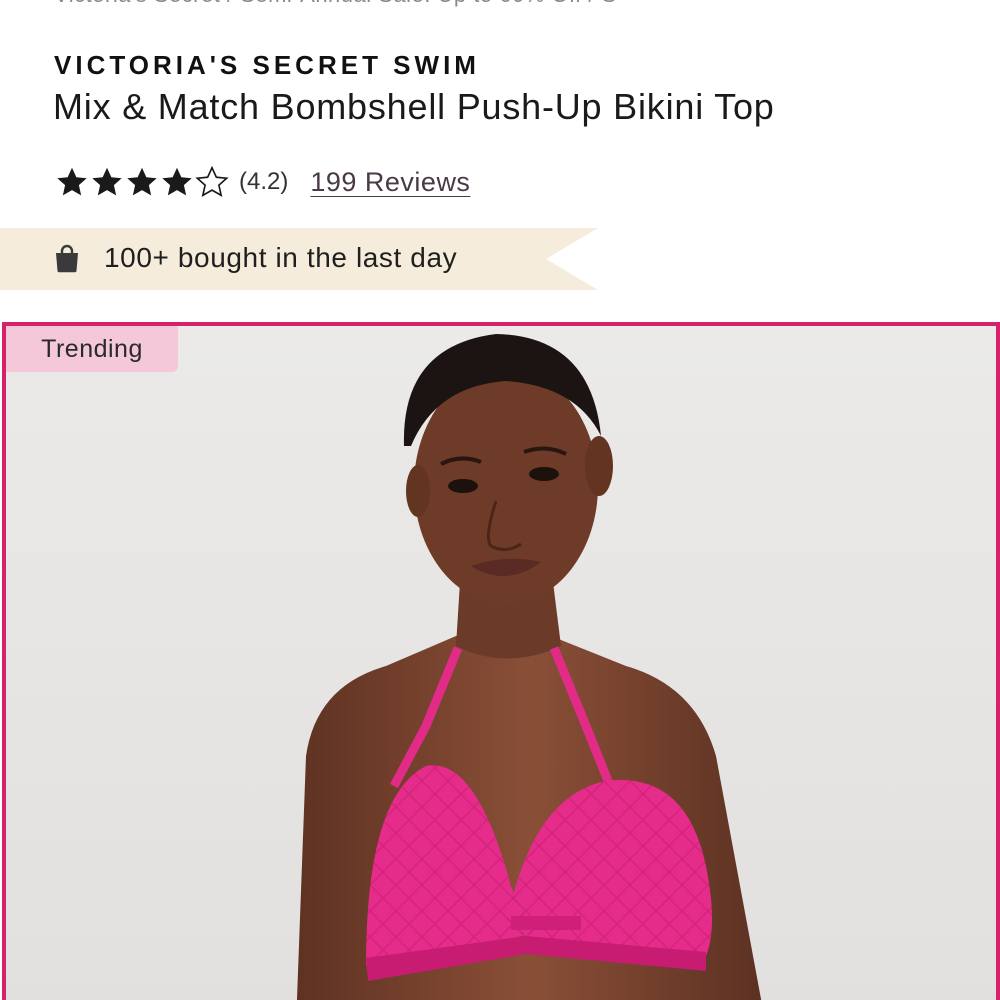 The image size is (1000, 1000). I want to click on purchase-activity-banner: 100+ bought in the last day, so click(300, 259).